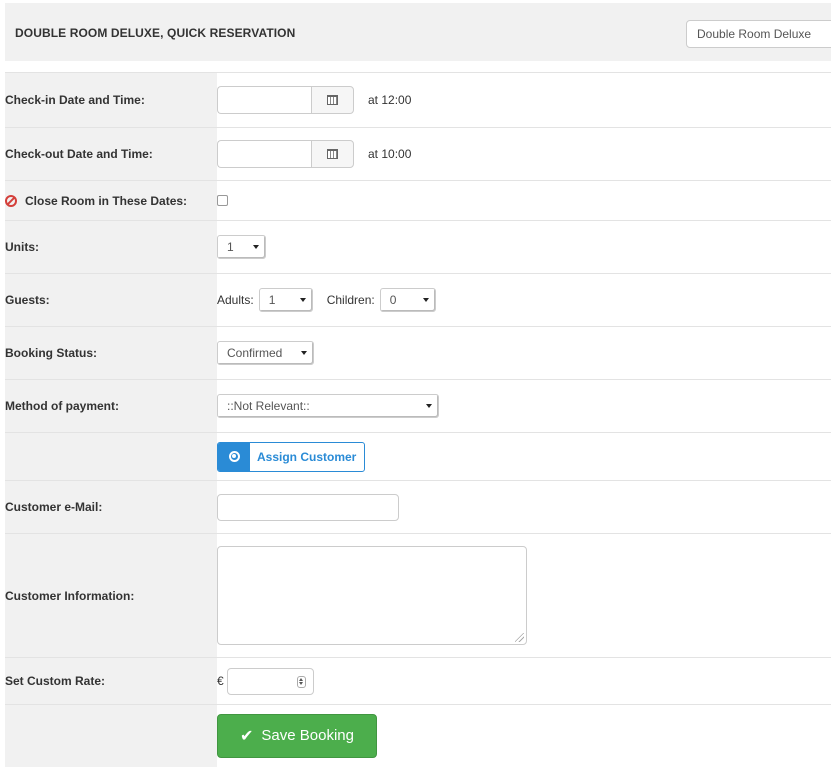 The width and height of the screenshot is (831, 772). I want to click on room-select: Double Room Deluxe, so click(758, 34).